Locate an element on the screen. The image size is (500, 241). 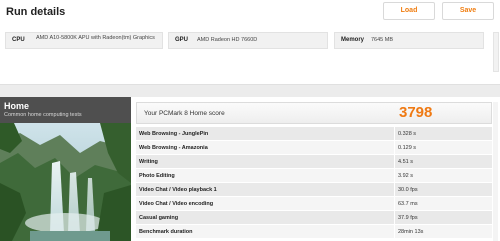
result-name: Benchmark duration is located at coordinates (166, 232).